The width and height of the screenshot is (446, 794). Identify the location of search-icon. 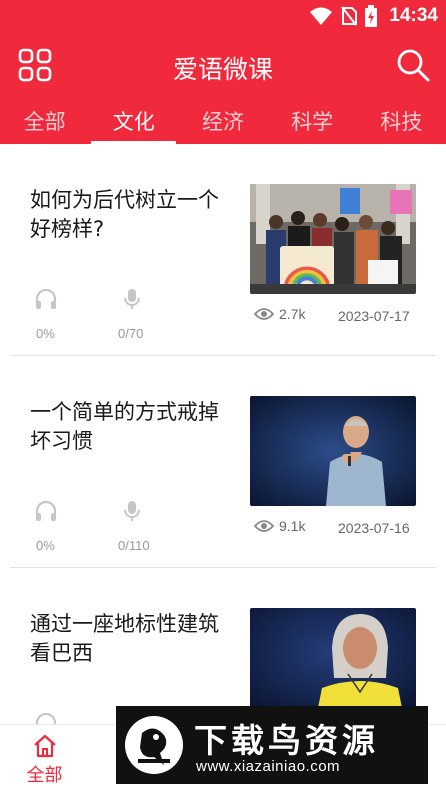
(413, 65).